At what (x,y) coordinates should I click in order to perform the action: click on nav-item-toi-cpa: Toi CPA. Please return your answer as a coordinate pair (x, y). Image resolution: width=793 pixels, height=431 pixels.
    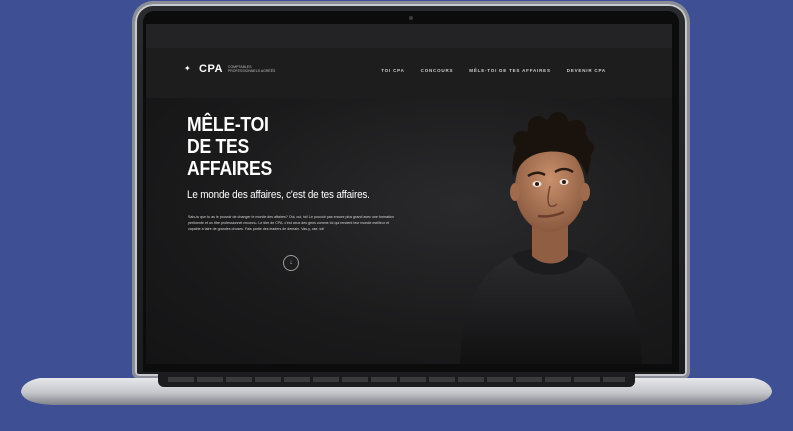
    Looking at the image, I should click on (392, 70).